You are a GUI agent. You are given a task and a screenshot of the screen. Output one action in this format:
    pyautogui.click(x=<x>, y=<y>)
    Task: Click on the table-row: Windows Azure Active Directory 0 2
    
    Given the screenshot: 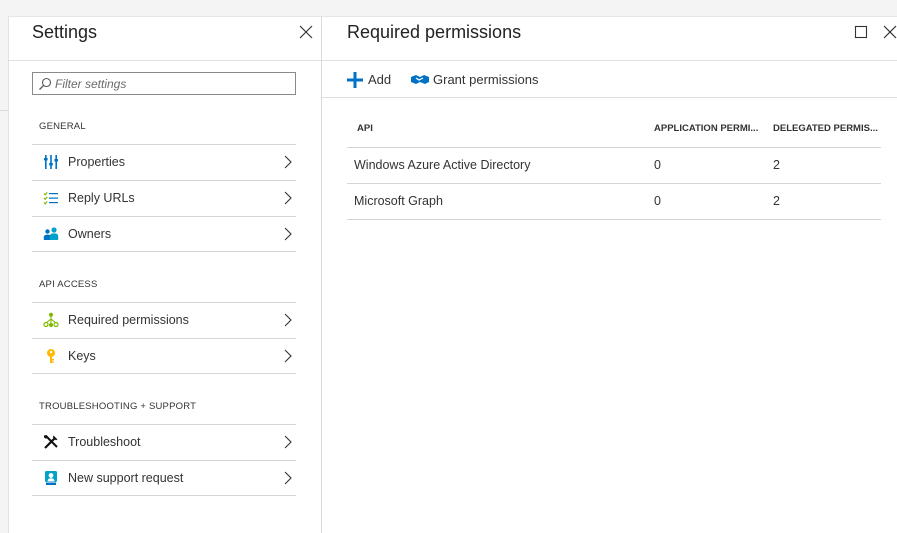 What is the action you would take?
    pyautogui.click(x=614, y=166)
    